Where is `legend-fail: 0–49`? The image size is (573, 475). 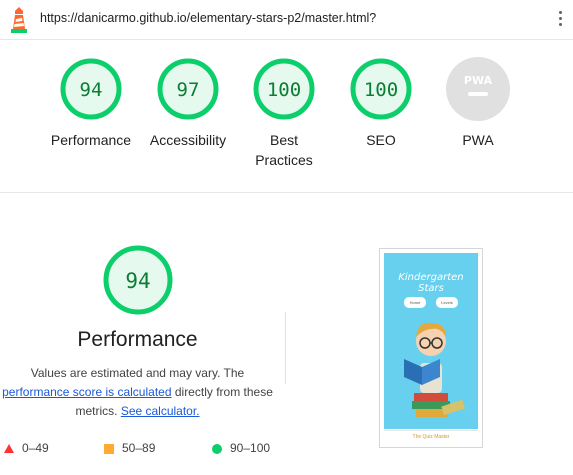 legend-fail: 0–49 is located at coordinates (26, 448).